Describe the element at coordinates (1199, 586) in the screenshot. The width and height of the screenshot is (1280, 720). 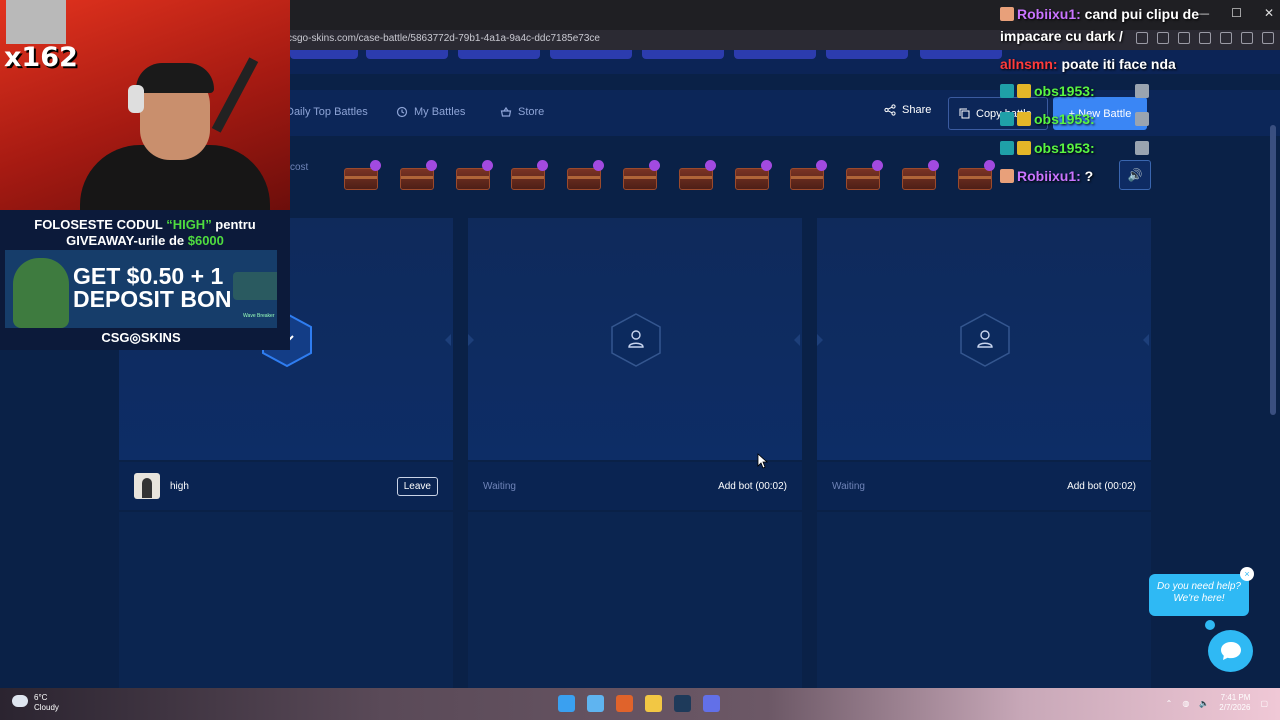
I see `help-line: Do you need help?` at that location.